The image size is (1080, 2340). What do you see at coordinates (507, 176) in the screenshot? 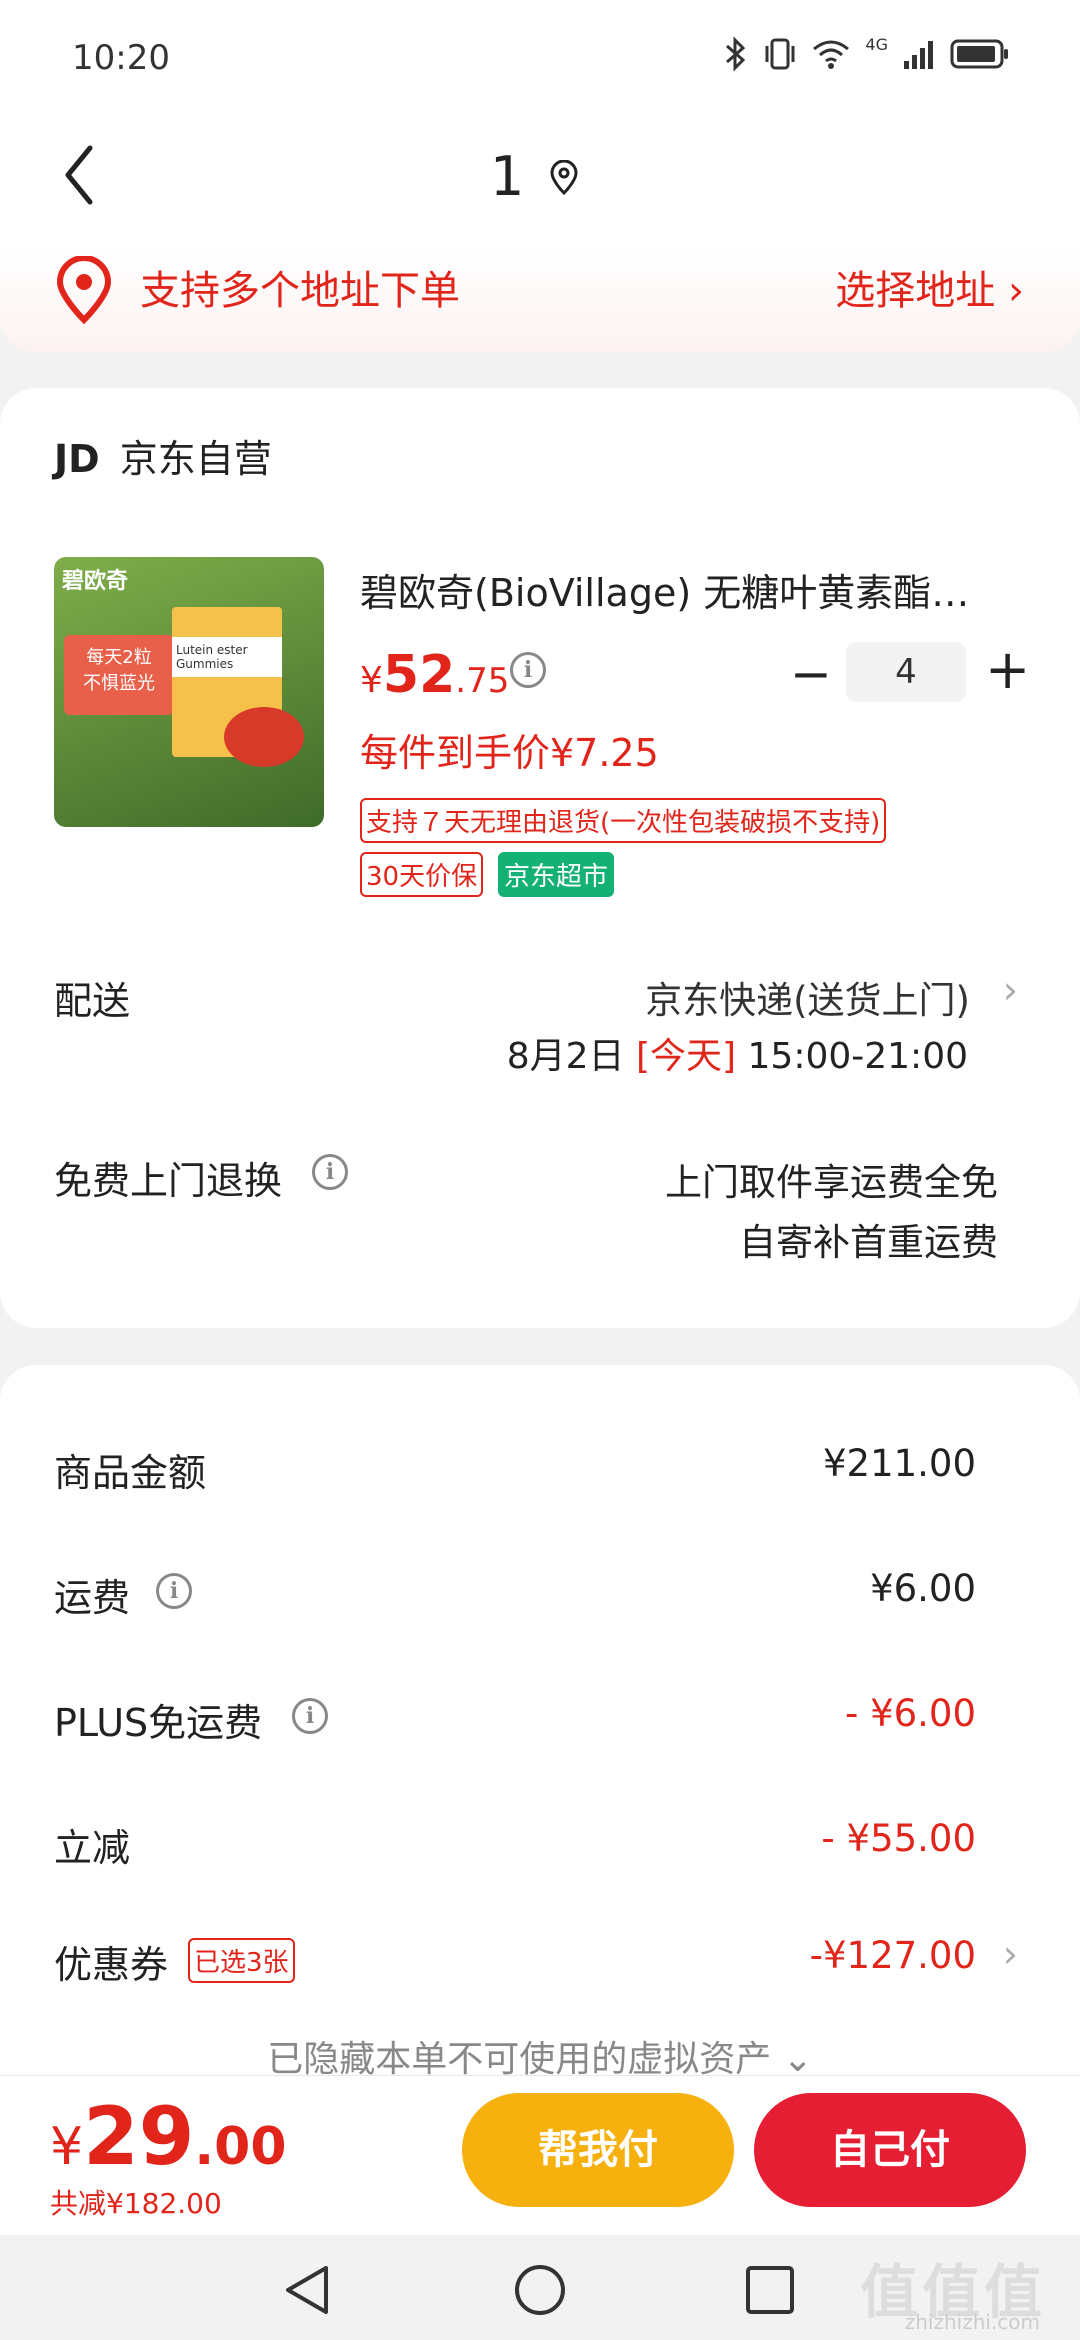
I see `page-title: 1` at bounding box center [507, 176].